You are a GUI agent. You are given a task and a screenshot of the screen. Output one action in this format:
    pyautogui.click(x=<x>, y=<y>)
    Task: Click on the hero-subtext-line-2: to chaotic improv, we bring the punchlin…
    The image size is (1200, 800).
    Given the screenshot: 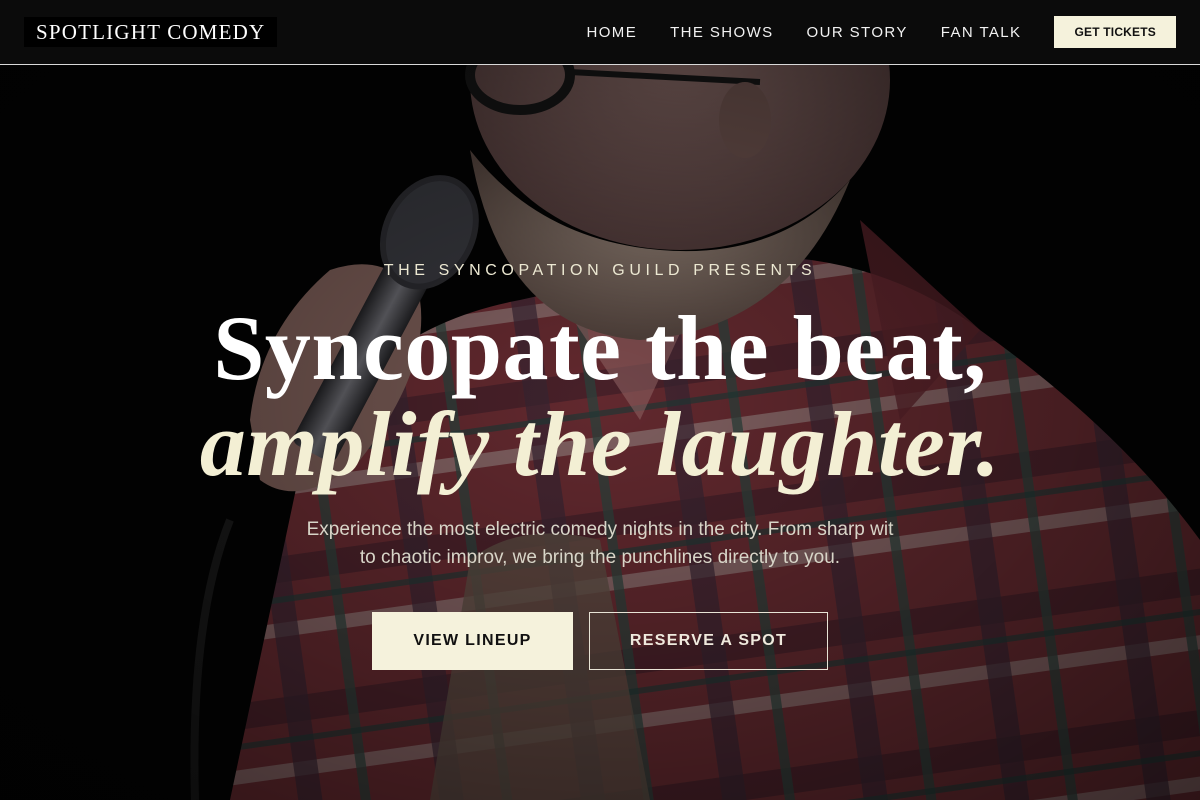 What is the action you would take?
    pyautogui.click(x=600, y=557)
    